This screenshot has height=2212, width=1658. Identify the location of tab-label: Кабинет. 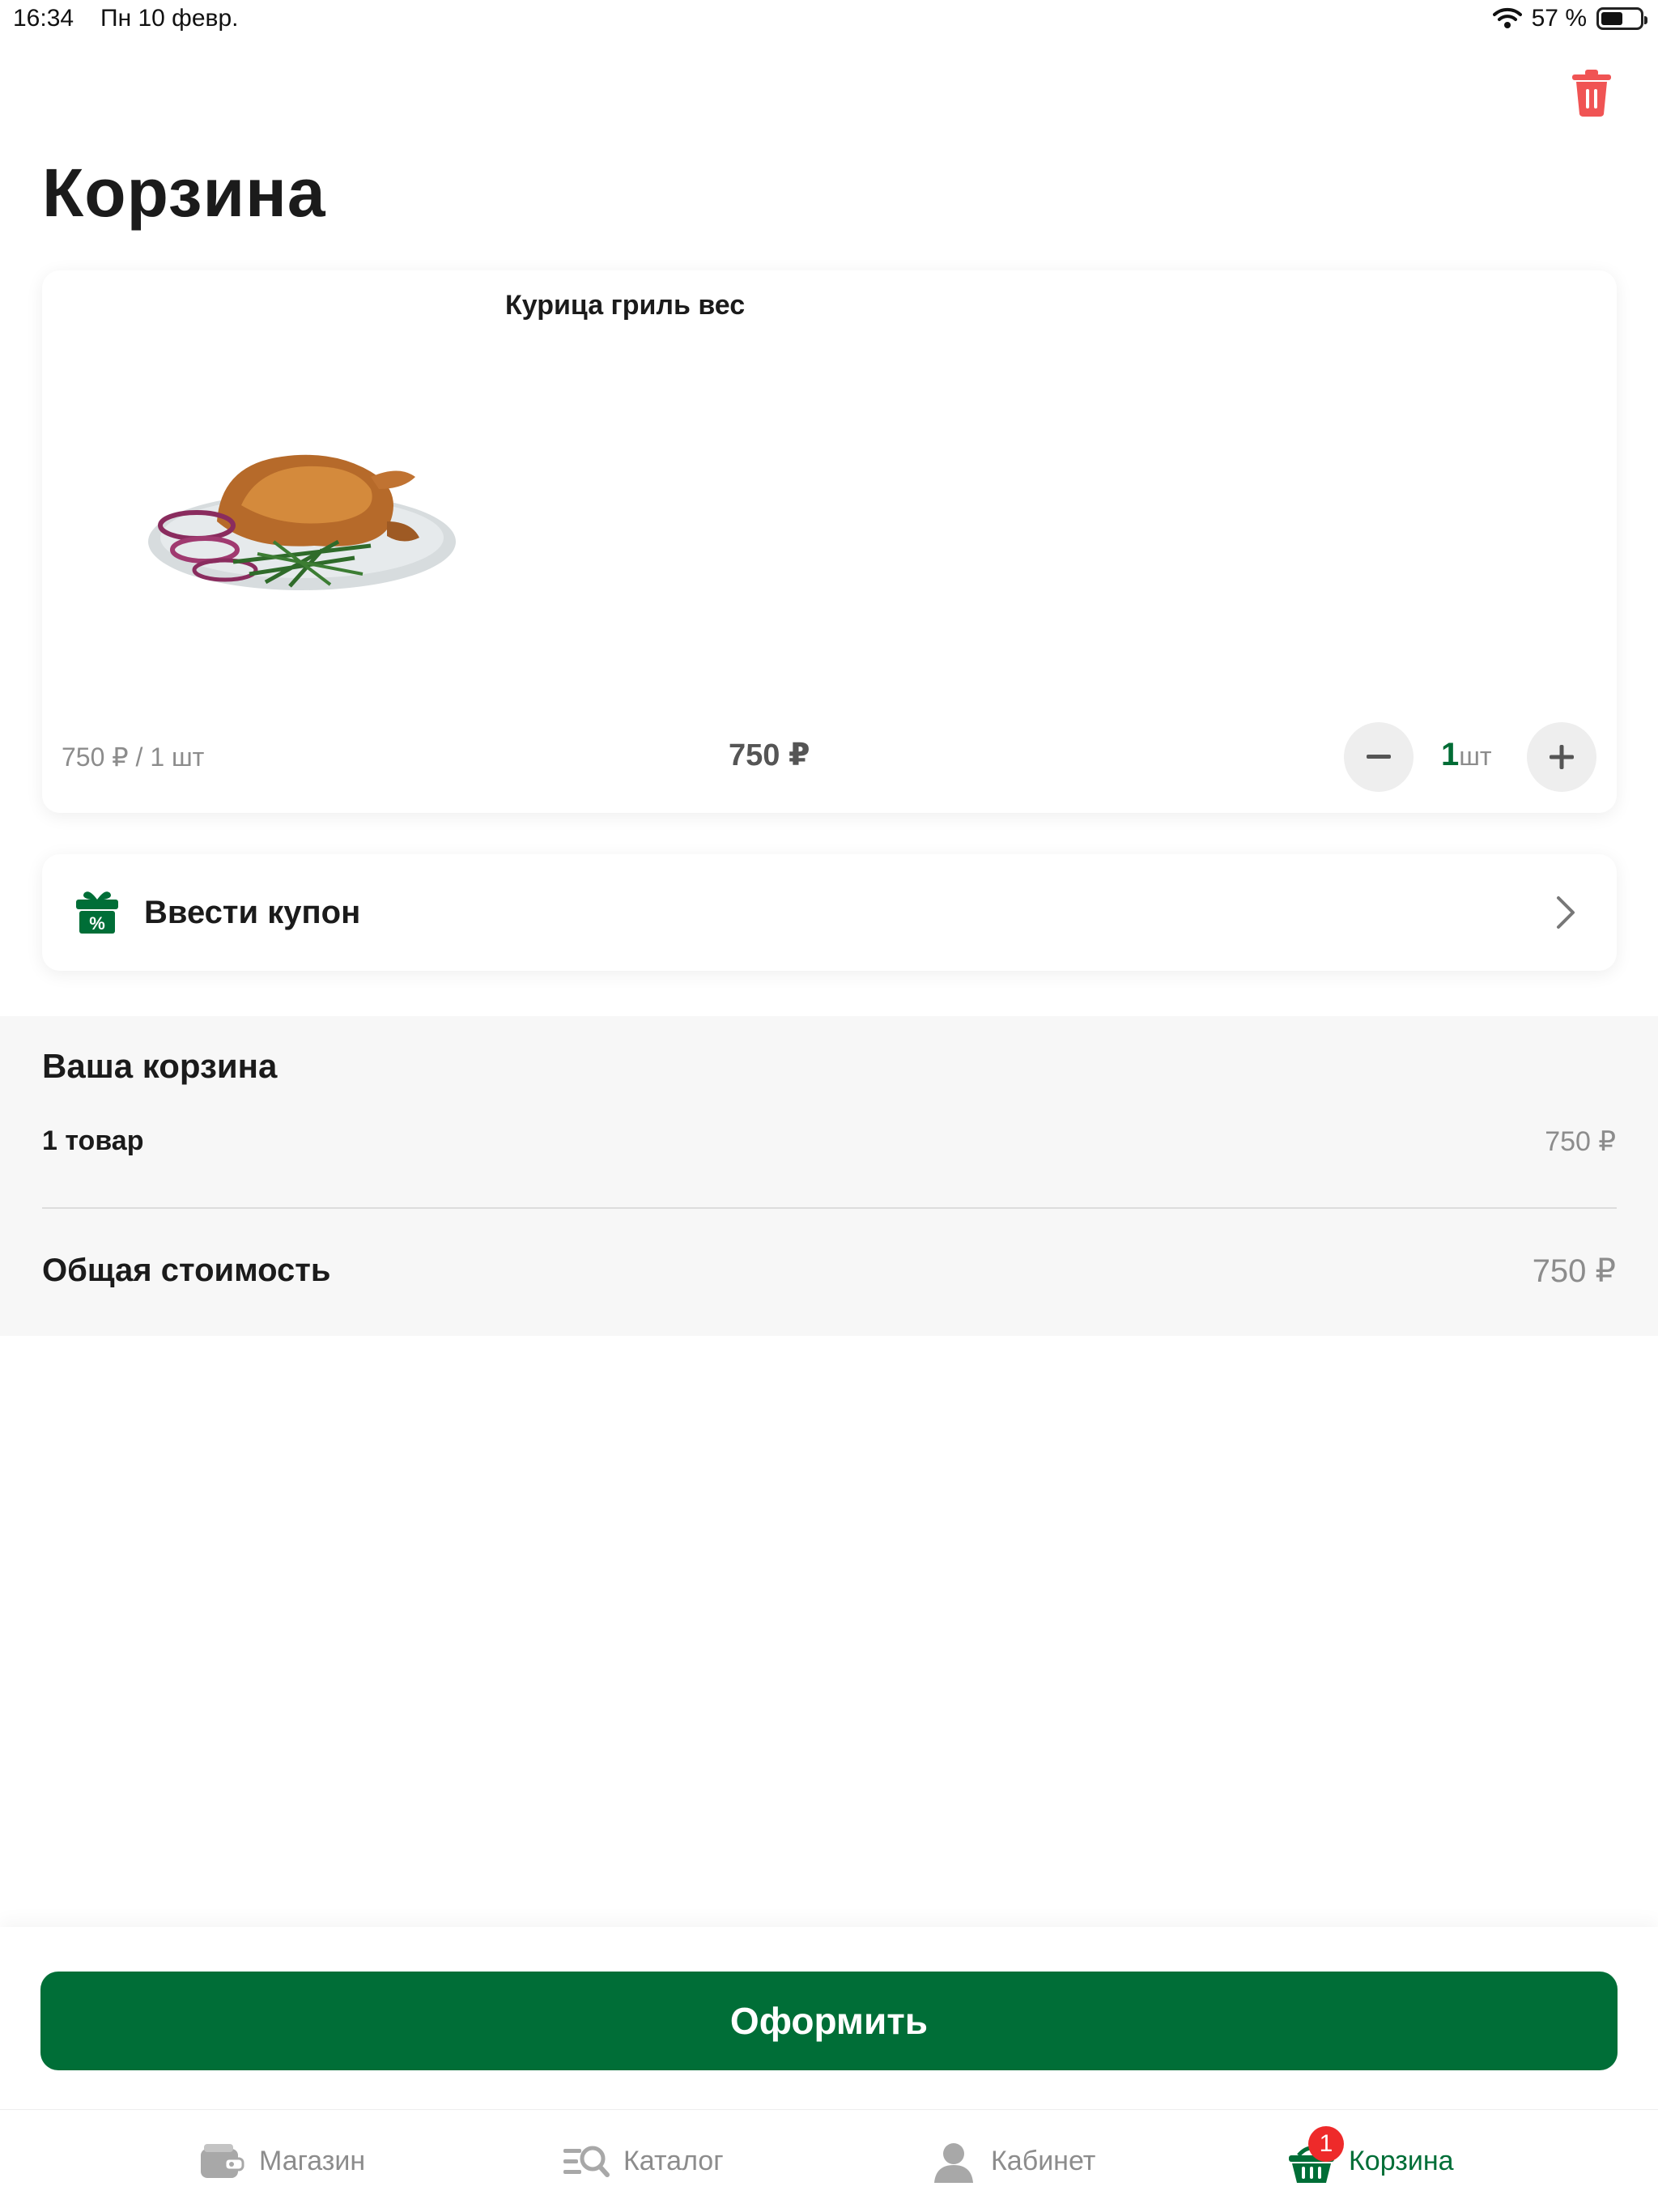
(1043, 2161).